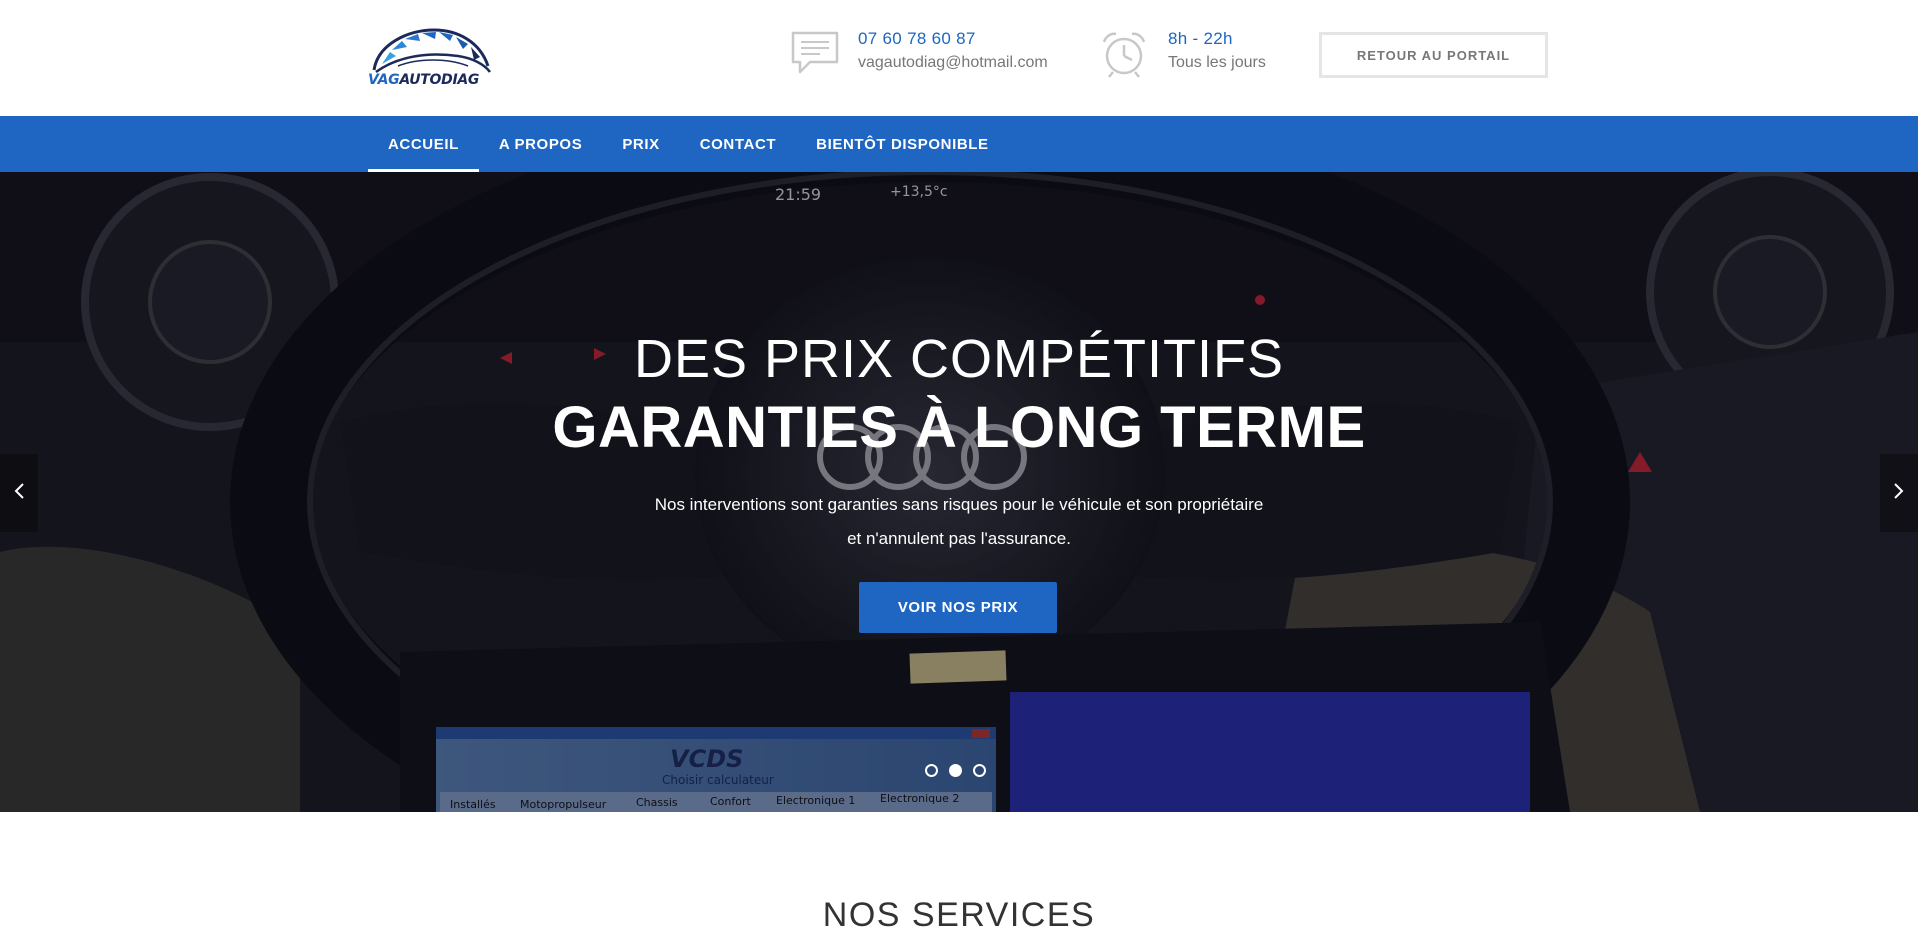  Describe the element at coordinates (815, 54) in the screenshot. I see `message-icon` at that location.